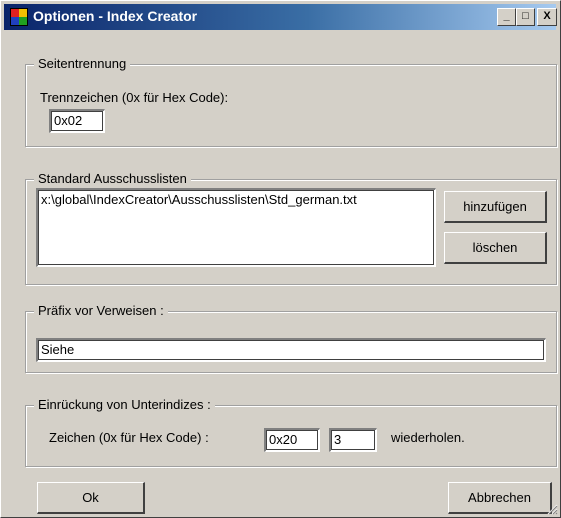 This screenshot has height=518, width=561. What do you see at coordinates (428, 437) in the screenshot?
I see `repeat-label: wiederholen.` at bounding box center [428, 437].